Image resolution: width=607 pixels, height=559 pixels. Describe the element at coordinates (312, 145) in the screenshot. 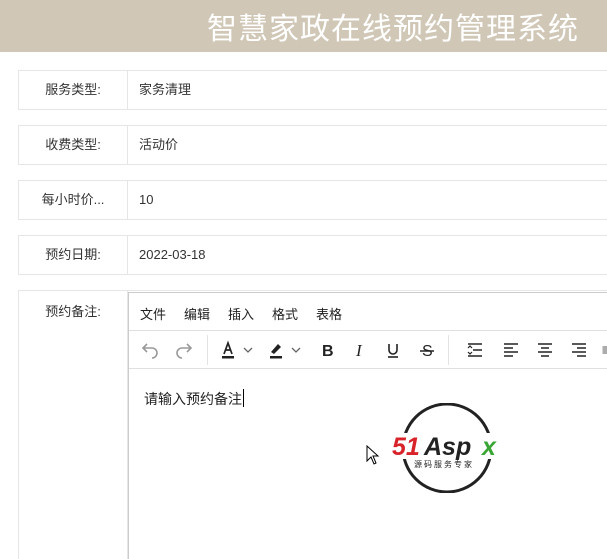

I see `fee-type-row: 收费类型: 活动价` at that location.